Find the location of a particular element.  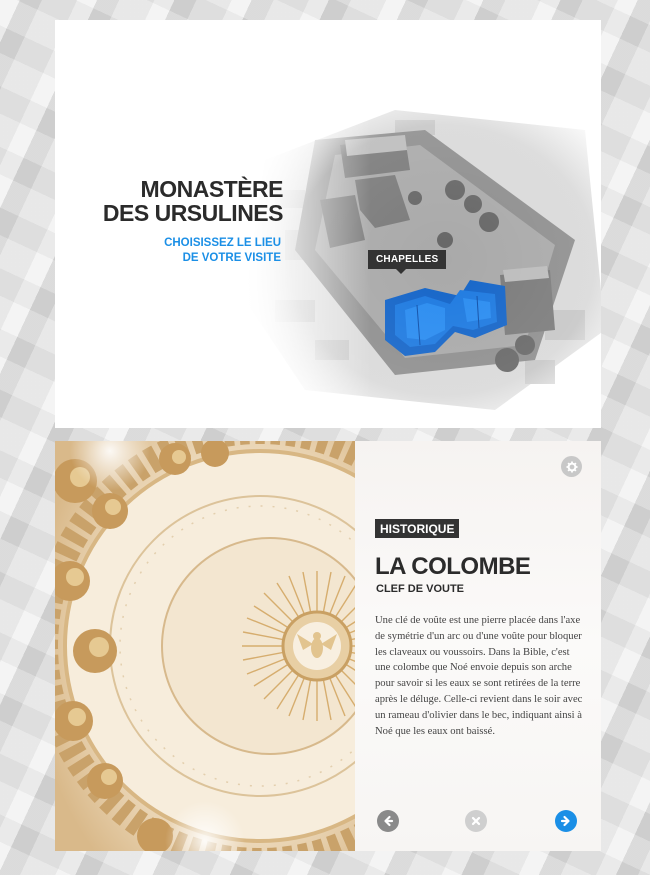

title-line-1: MONASTÈRE is located at coordinates (212, 189).